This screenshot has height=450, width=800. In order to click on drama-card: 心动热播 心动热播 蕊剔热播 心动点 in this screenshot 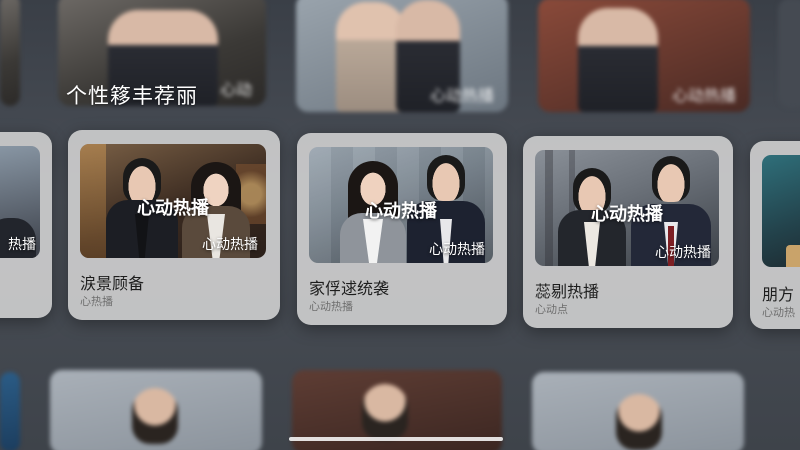, I will do `click(628, 232)`.